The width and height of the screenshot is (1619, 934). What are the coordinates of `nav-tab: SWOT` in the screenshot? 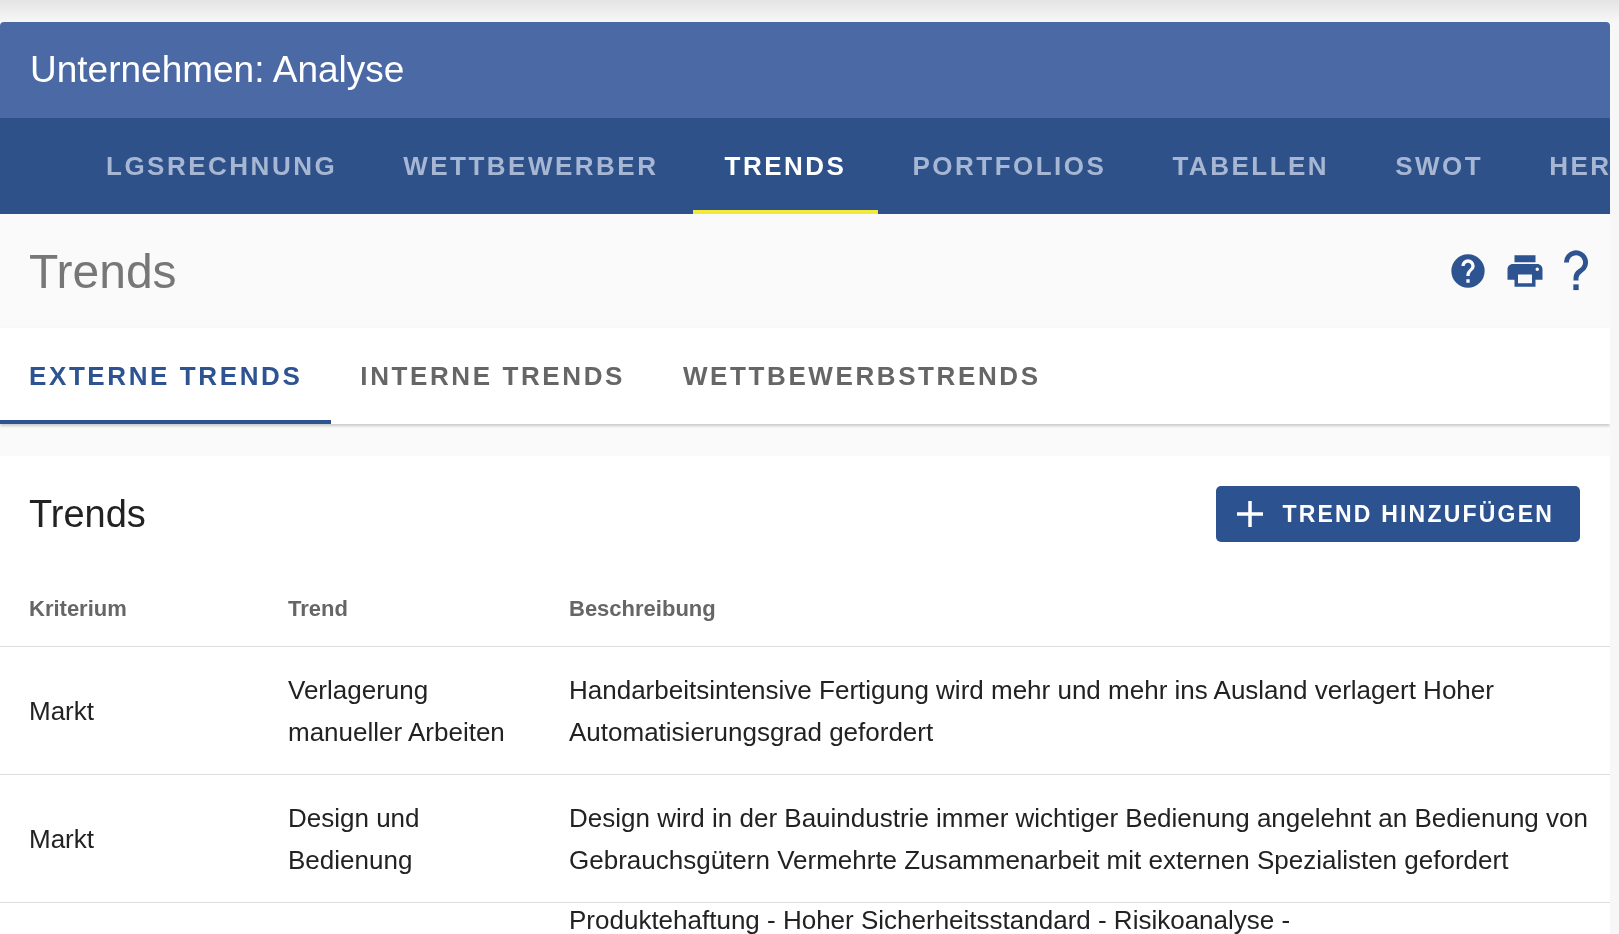 It's located at (1439, 166).